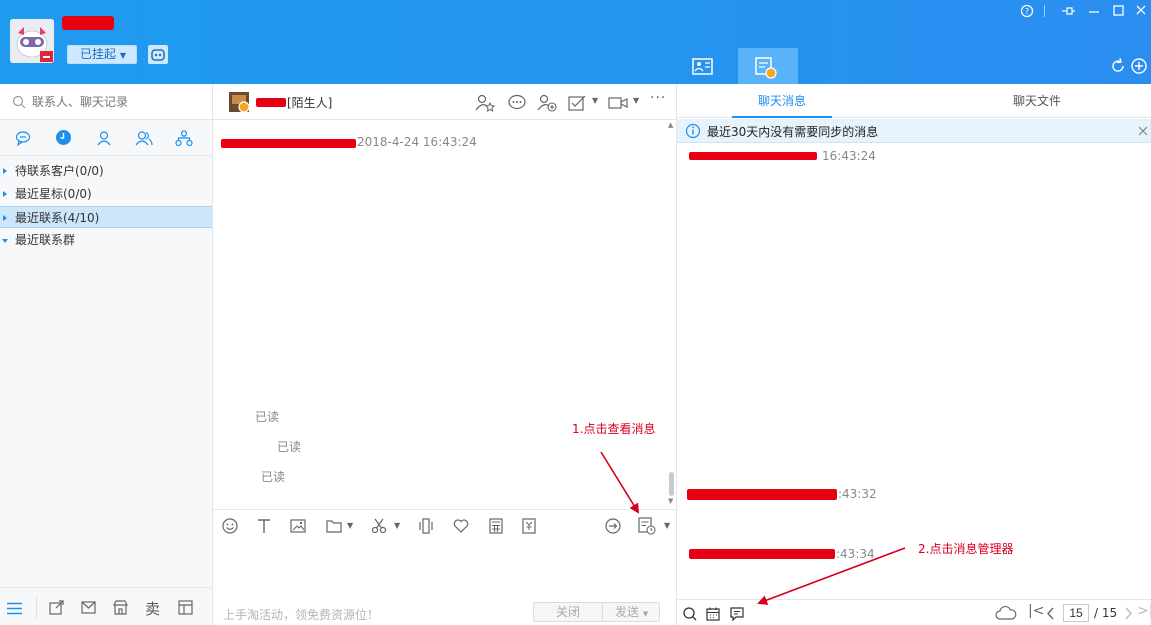 The image size is (1151, 625). I want to click on add-icon, so click(1139, 66).